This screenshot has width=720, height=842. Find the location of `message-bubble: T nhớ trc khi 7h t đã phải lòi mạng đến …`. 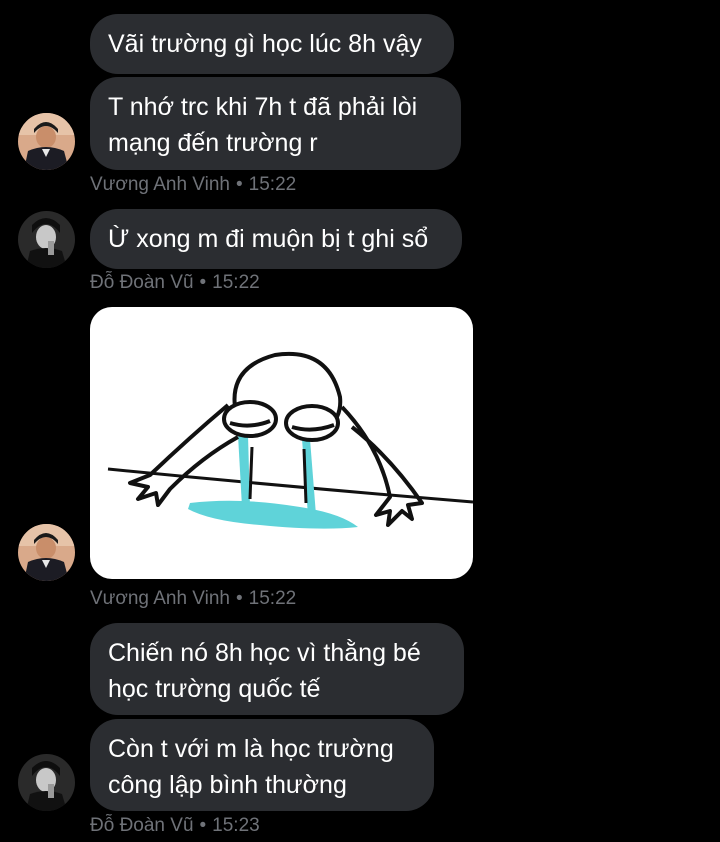

message-bubble: T nhớ trc khi 7h t đã phải lòi mạng đến … is located at coordinates (275, 123).